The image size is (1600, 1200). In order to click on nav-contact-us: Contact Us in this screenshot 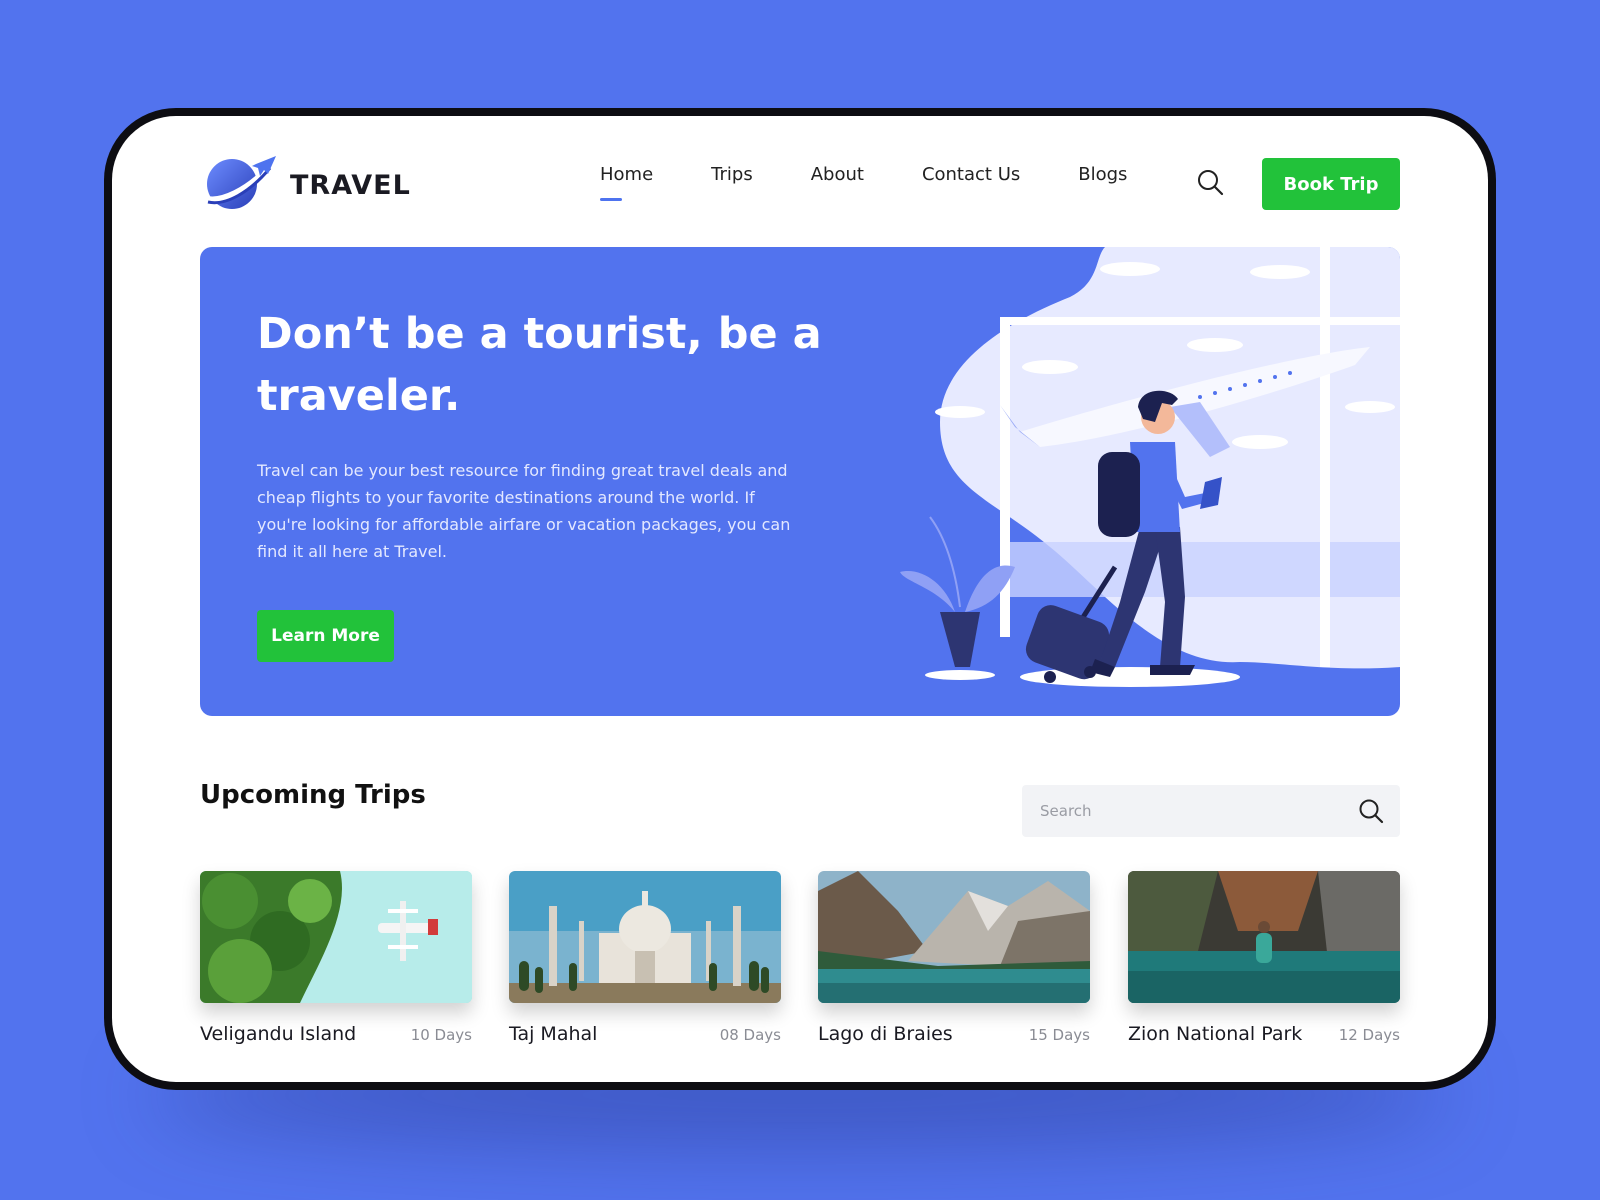, I will do `click(971, 174)`.